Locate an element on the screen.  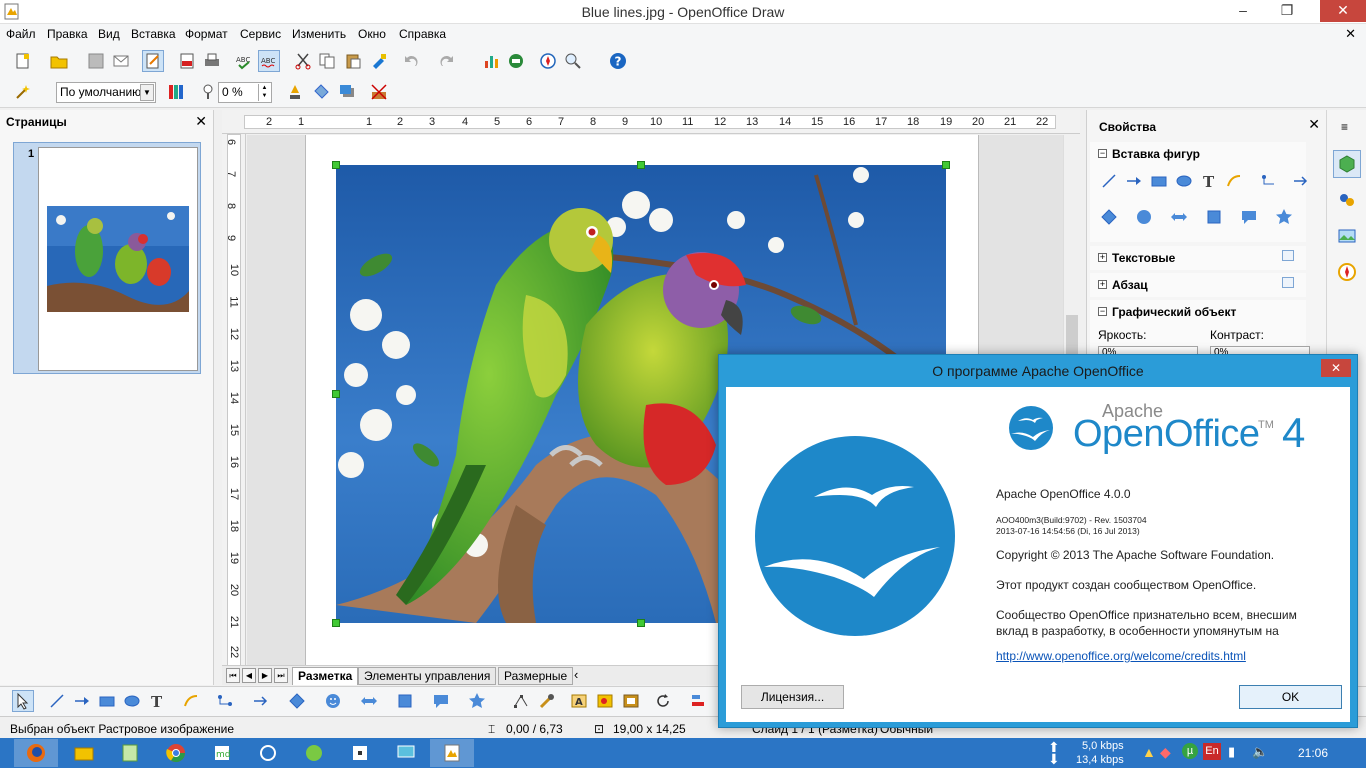
arrow-line-icon is located at coordinates (82, 701).